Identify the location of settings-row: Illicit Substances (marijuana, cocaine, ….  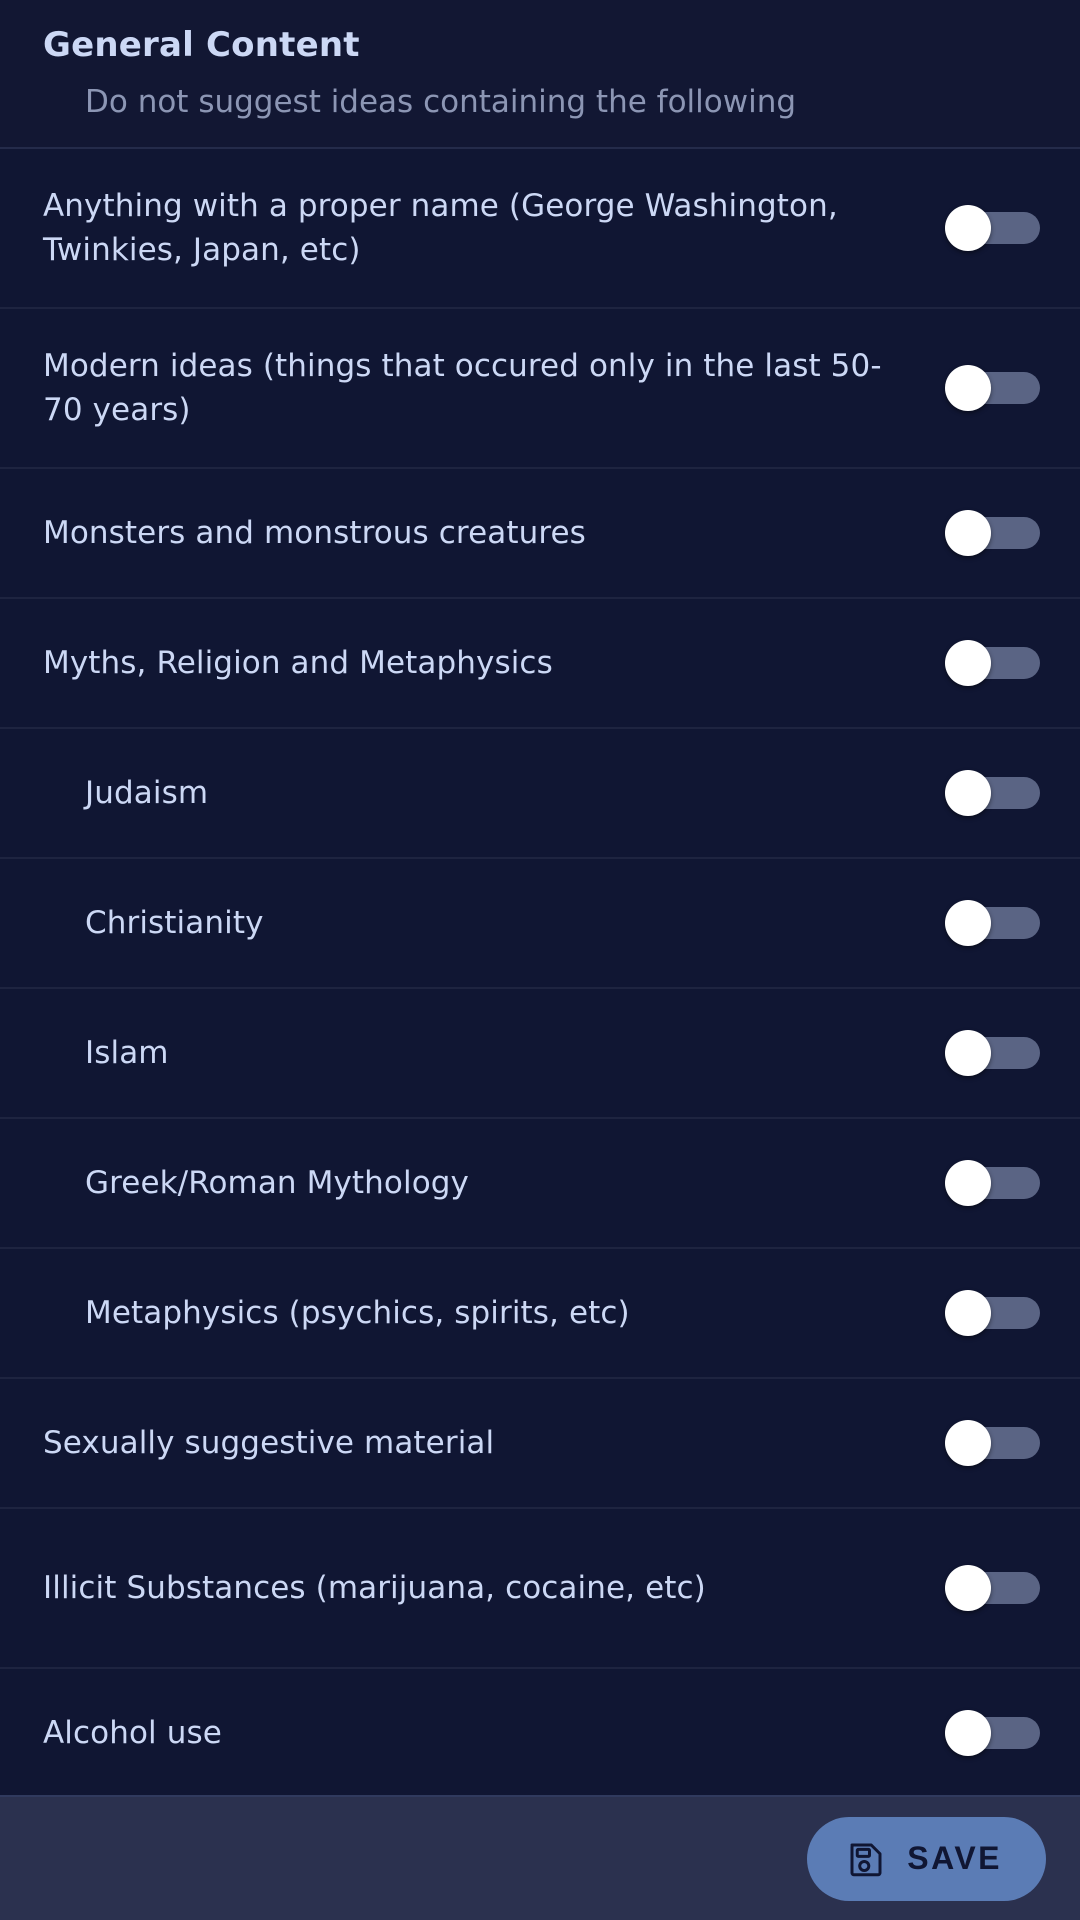
(540, 1589).